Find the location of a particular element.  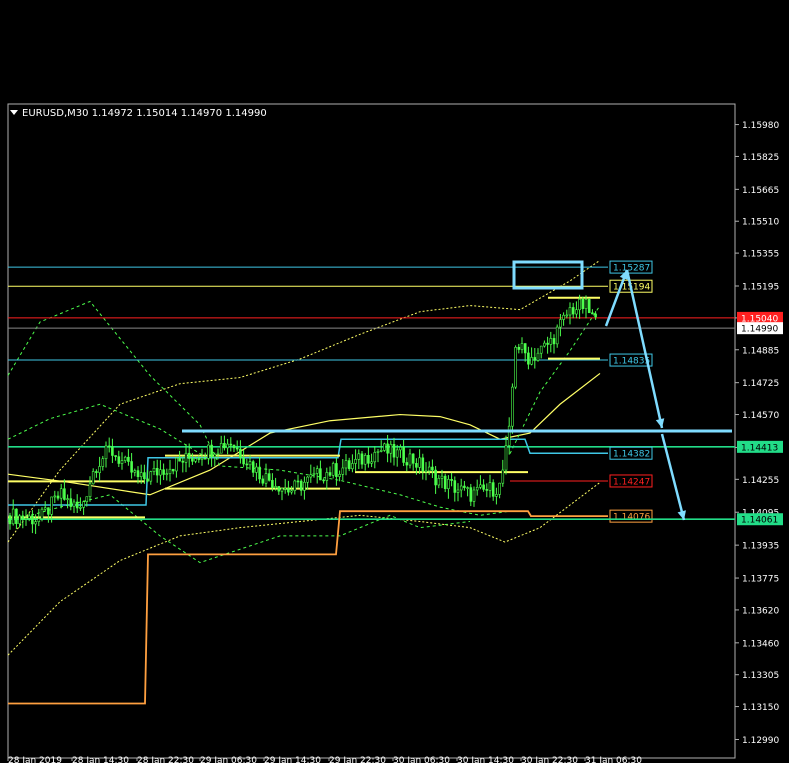

x-tick-label: 28 Jan 14:30 is located at coordinates (100, 759).